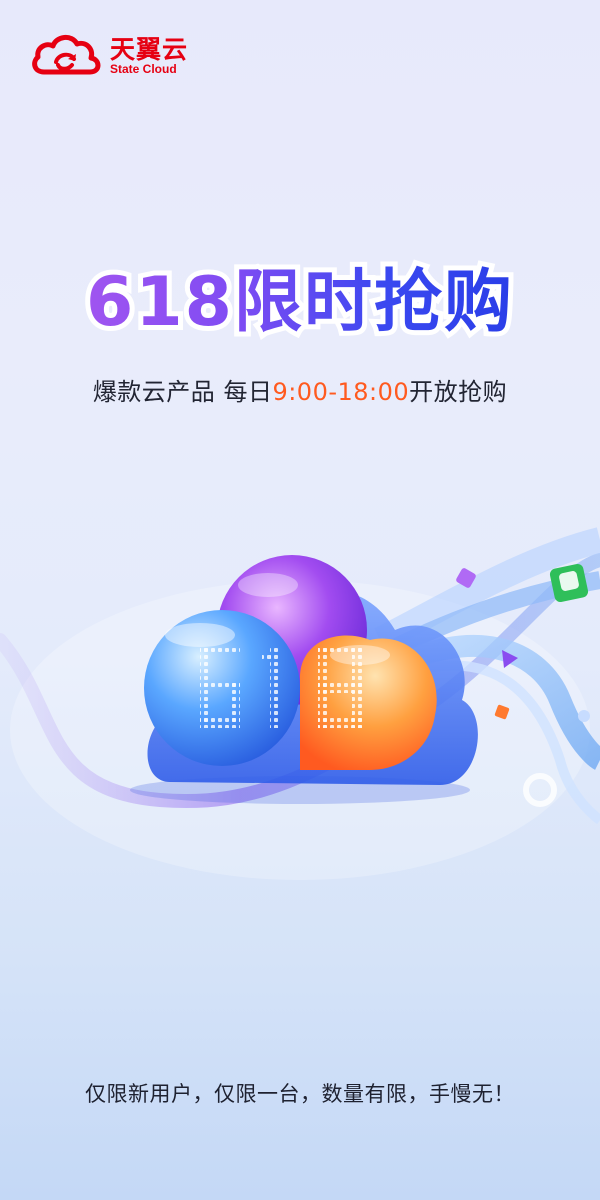 The image size is (600, 1200). What do you see at coordinates (341, 392) in the screenshot?
I see `sale-hours: 9:00-18:00` at bounding box center [341, 392].